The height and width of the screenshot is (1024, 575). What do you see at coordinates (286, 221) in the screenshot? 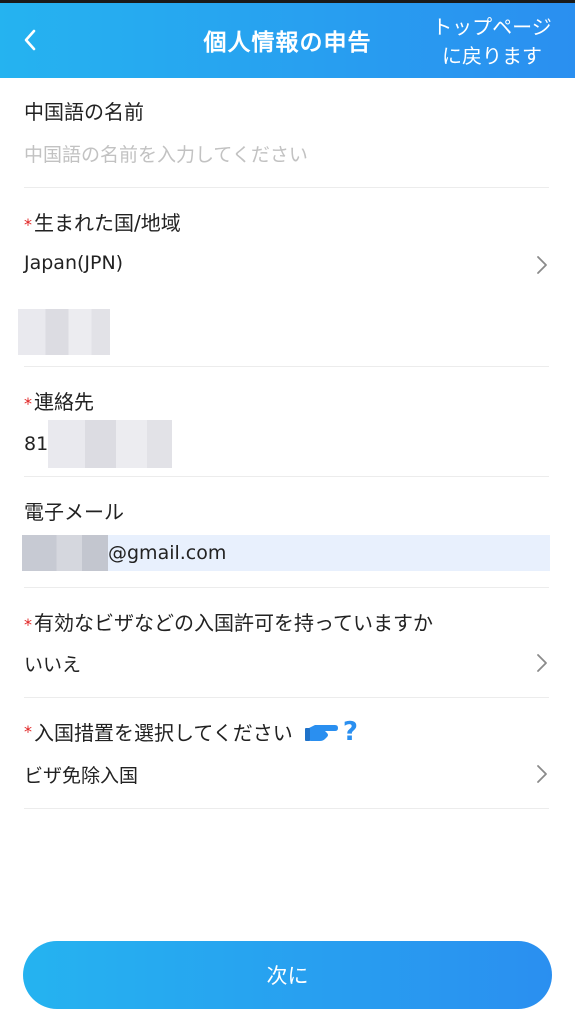
I see `birth-country-label-row: * 生まれた国/地域` at bounding box center [286, 221].